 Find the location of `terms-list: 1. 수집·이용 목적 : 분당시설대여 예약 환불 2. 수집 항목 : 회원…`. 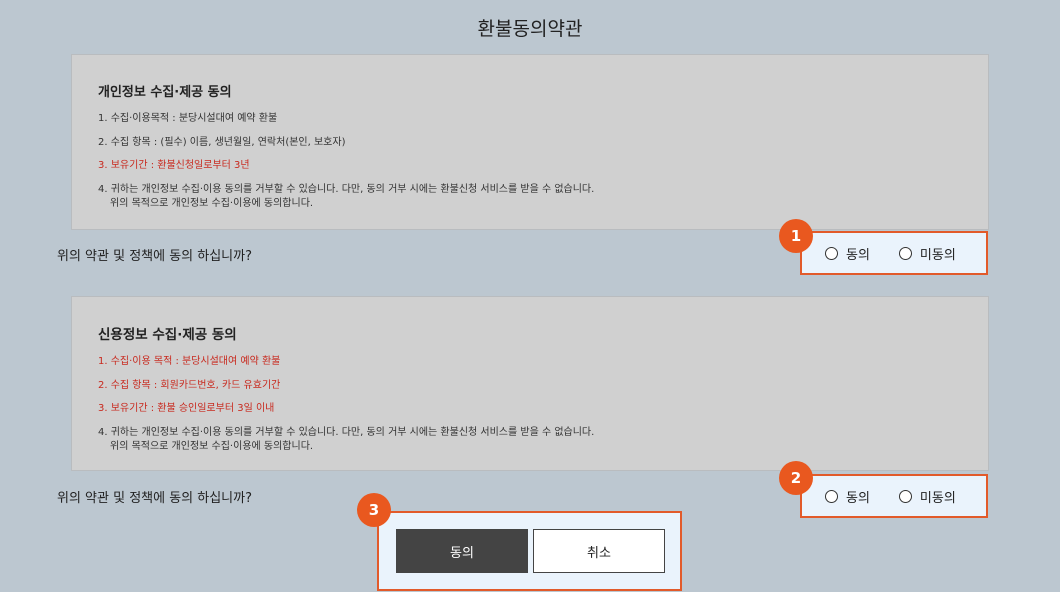

terms-list: 1. 수집·이용 목적 : 분당시설대여 예약 환불 2. 수집 항목 : 회원… is located at coordinates (530, 404).